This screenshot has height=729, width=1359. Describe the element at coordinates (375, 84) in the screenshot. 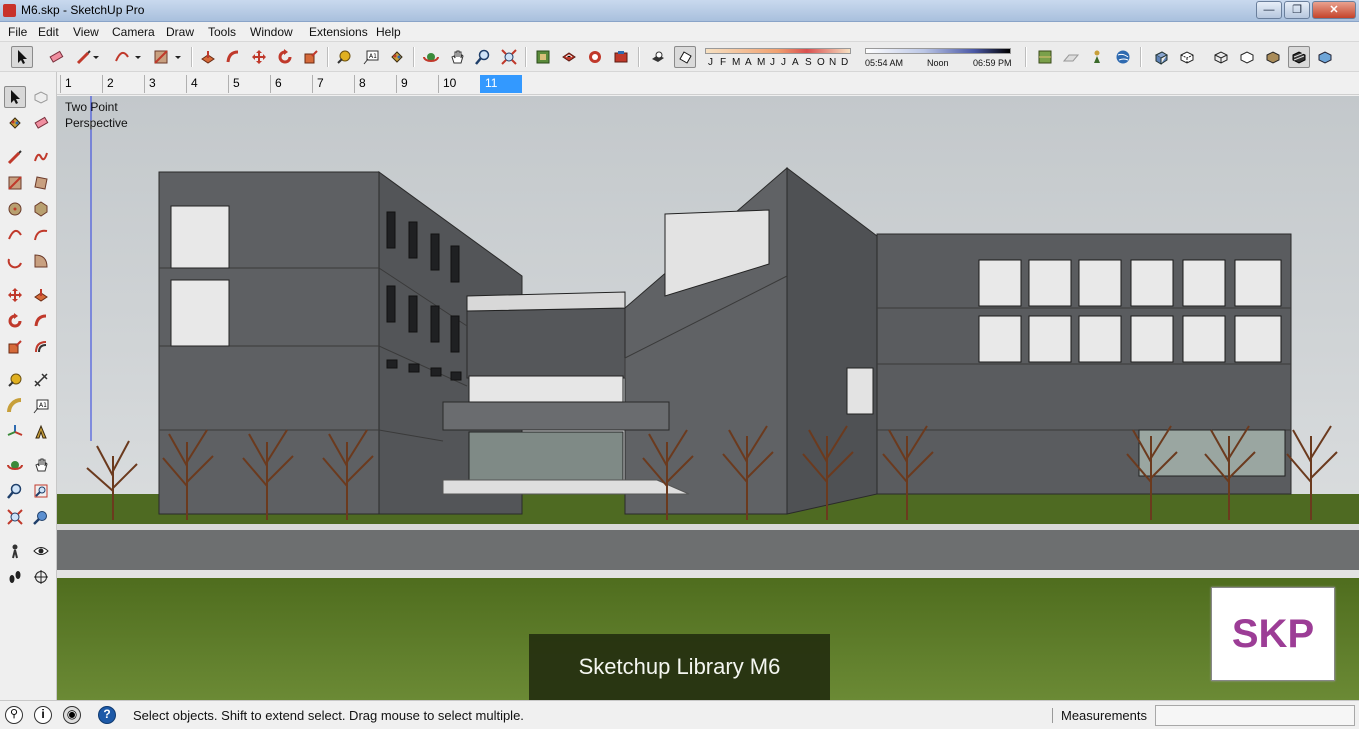

I see `scene-tab: 8` at that location.